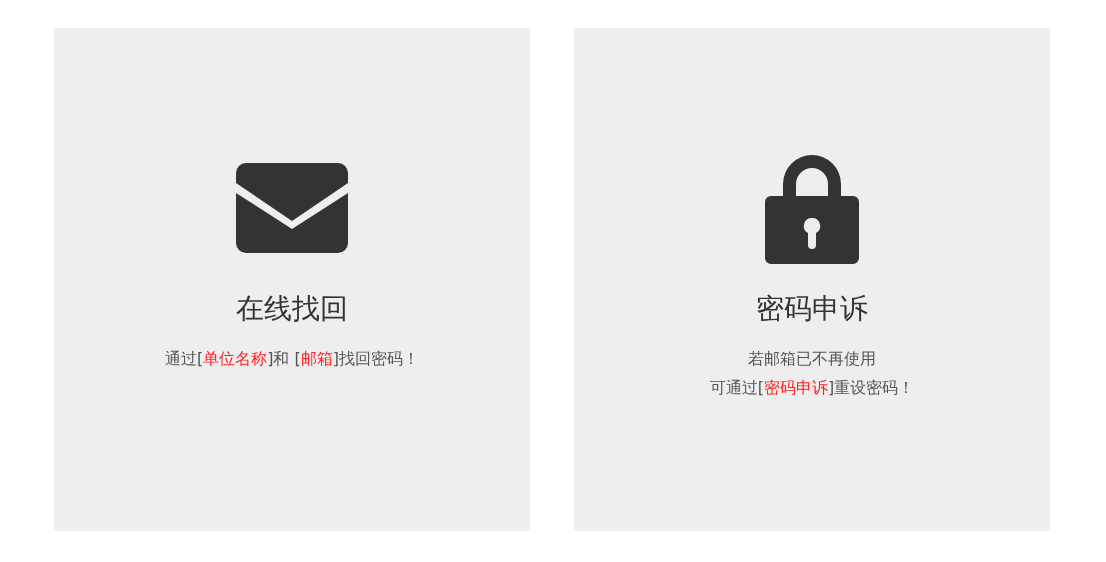 Image resolution: width=1106 pixels, height=562 pixels. I want to click on envelope-icon, so click(292, 208).